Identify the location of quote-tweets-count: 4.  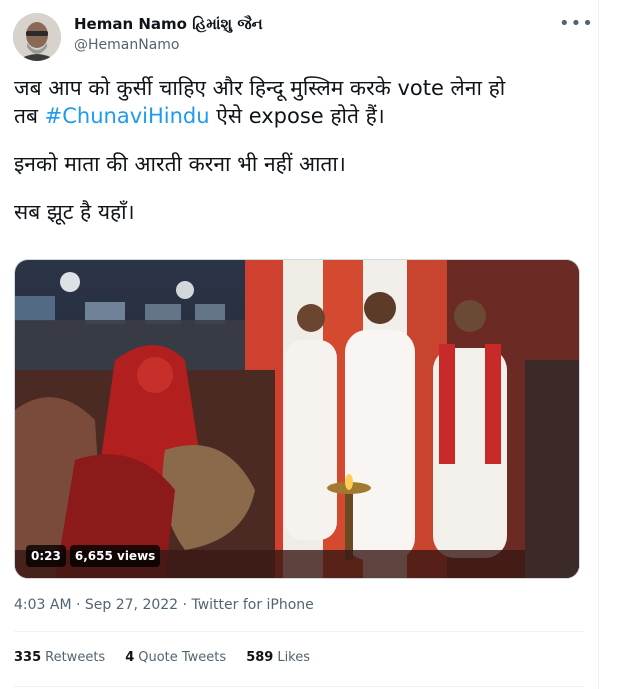
(130, 657).